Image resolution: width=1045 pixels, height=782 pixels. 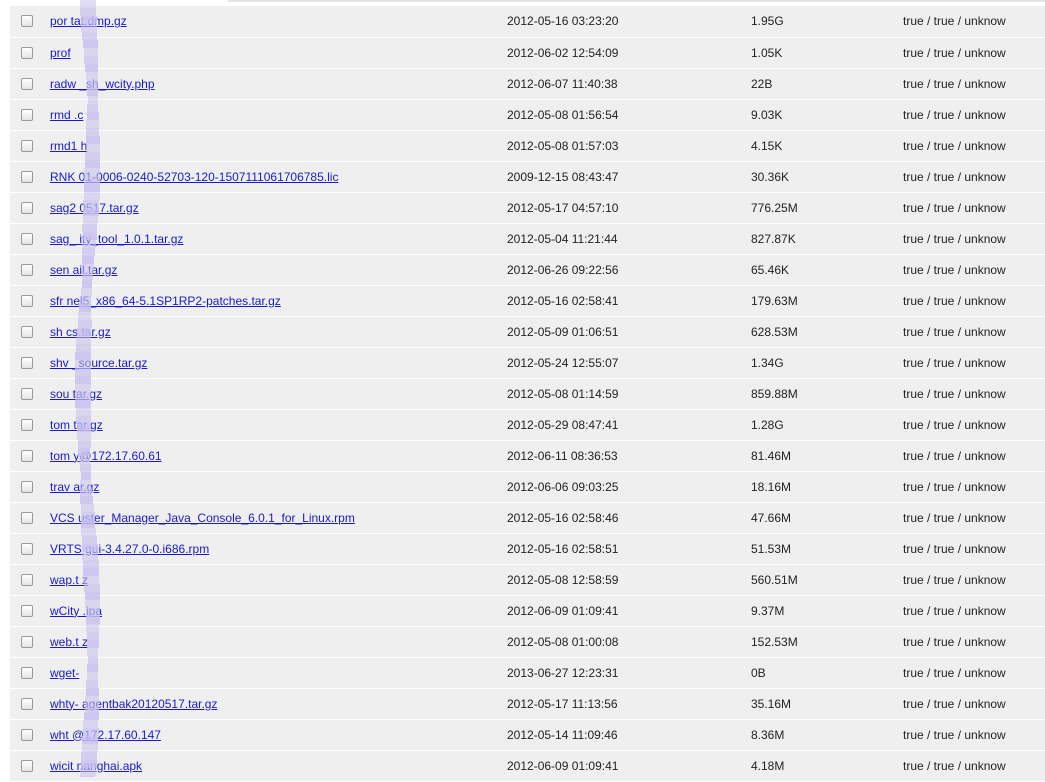 I want to click on file-name-link: prof, so click(x=60, y=53).